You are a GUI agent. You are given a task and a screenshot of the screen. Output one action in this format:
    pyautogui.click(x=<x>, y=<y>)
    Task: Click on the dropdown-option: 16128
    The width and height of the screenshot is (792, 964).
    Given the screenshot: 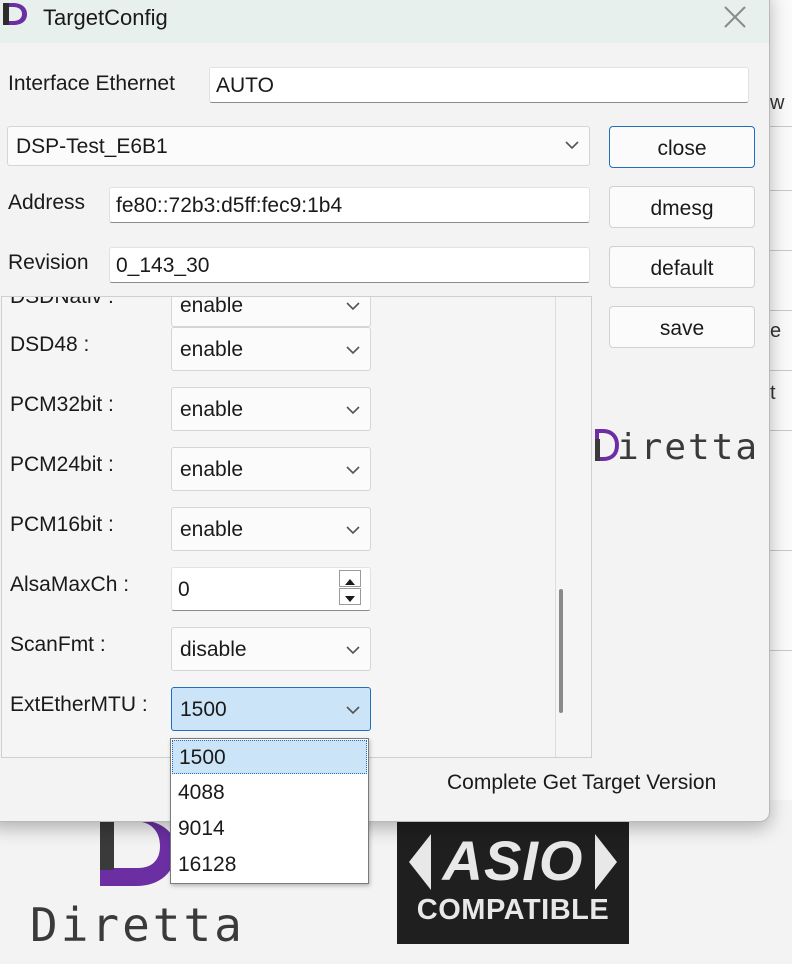 What is the action you would take?
    pyautogui.click(x=269, y=865)
    